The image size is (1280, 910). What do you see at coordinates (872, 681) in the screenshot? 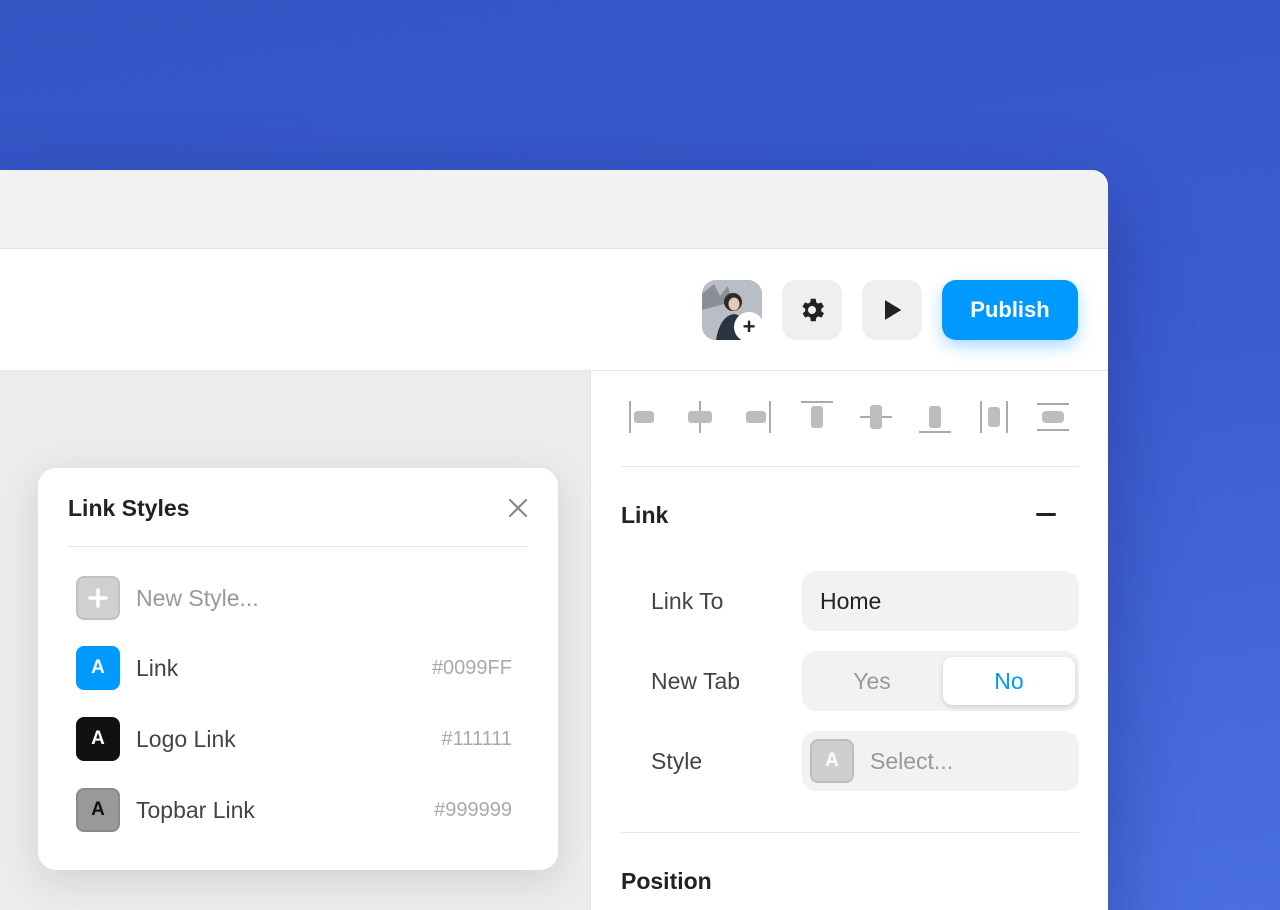
I see `new-tab-yes-option: Yes` at bounding box center [872, 681].